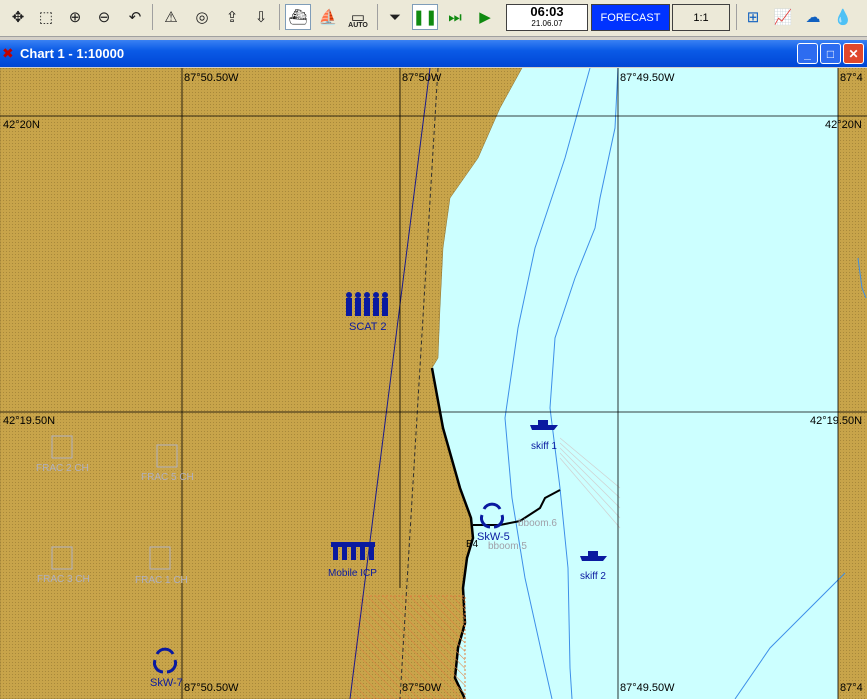 Image resolution: width=867 pixels, height=699 pixels. I want to click on pause-icon: ❚❚, so click(425, 17).